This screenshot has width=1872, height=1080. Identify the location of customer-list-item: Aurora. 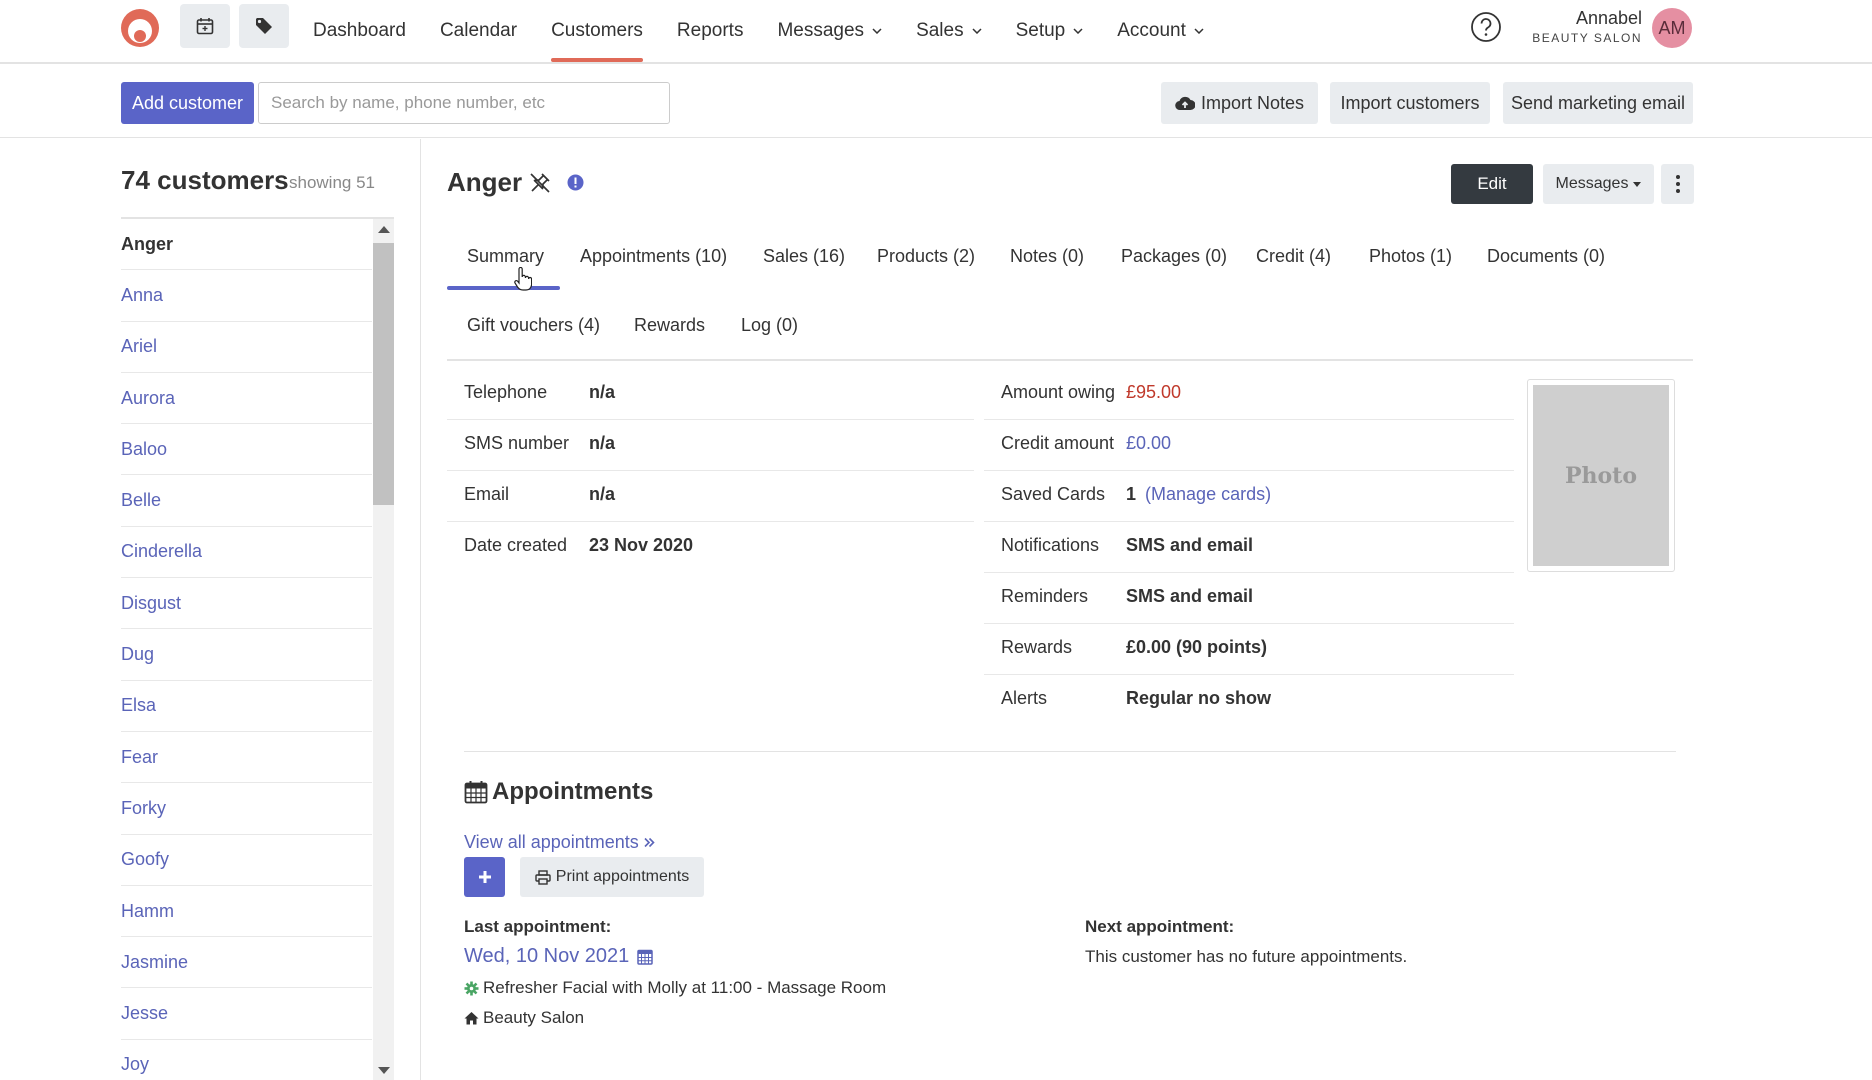
(246, 399).